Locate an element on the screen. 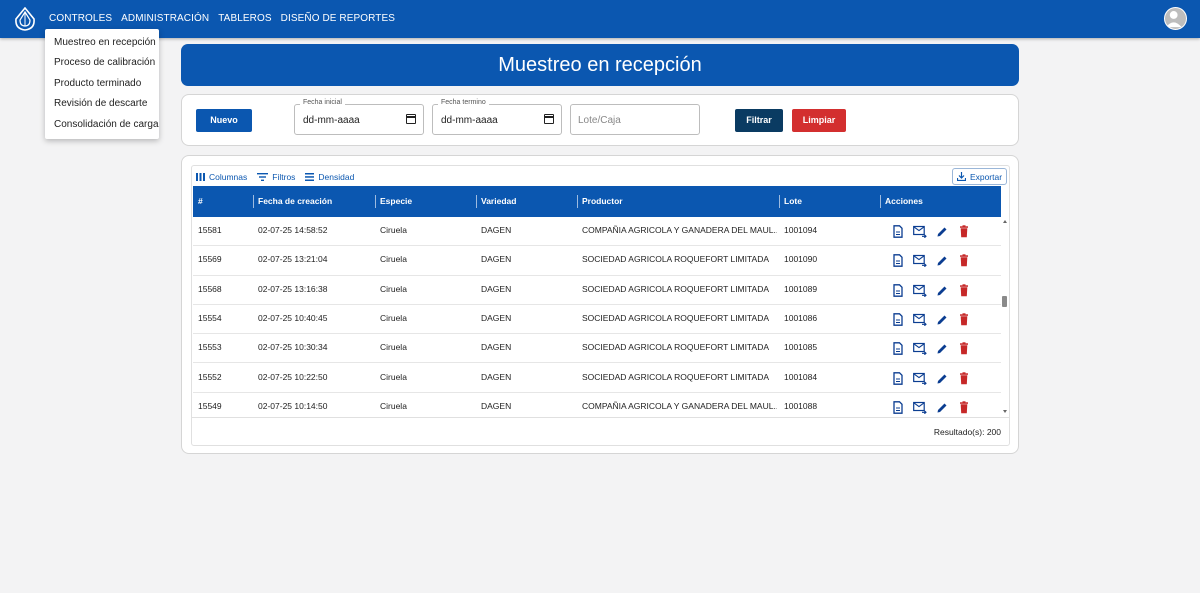 Image resolution: width=1200 pixels, height=593 pixels. fecha-inicial-label: Fecha inicial is located at coordinates (322, 102).